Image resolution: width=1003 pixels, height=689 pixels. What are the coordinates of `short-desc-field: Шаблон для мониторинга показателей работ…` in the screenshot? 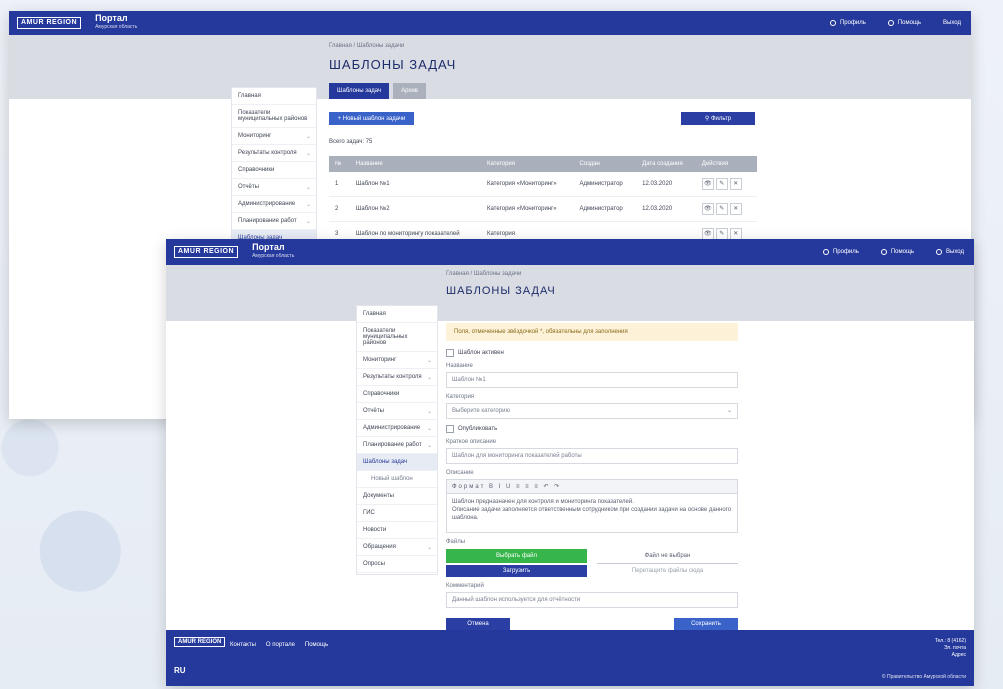 It's located at (592, 456).